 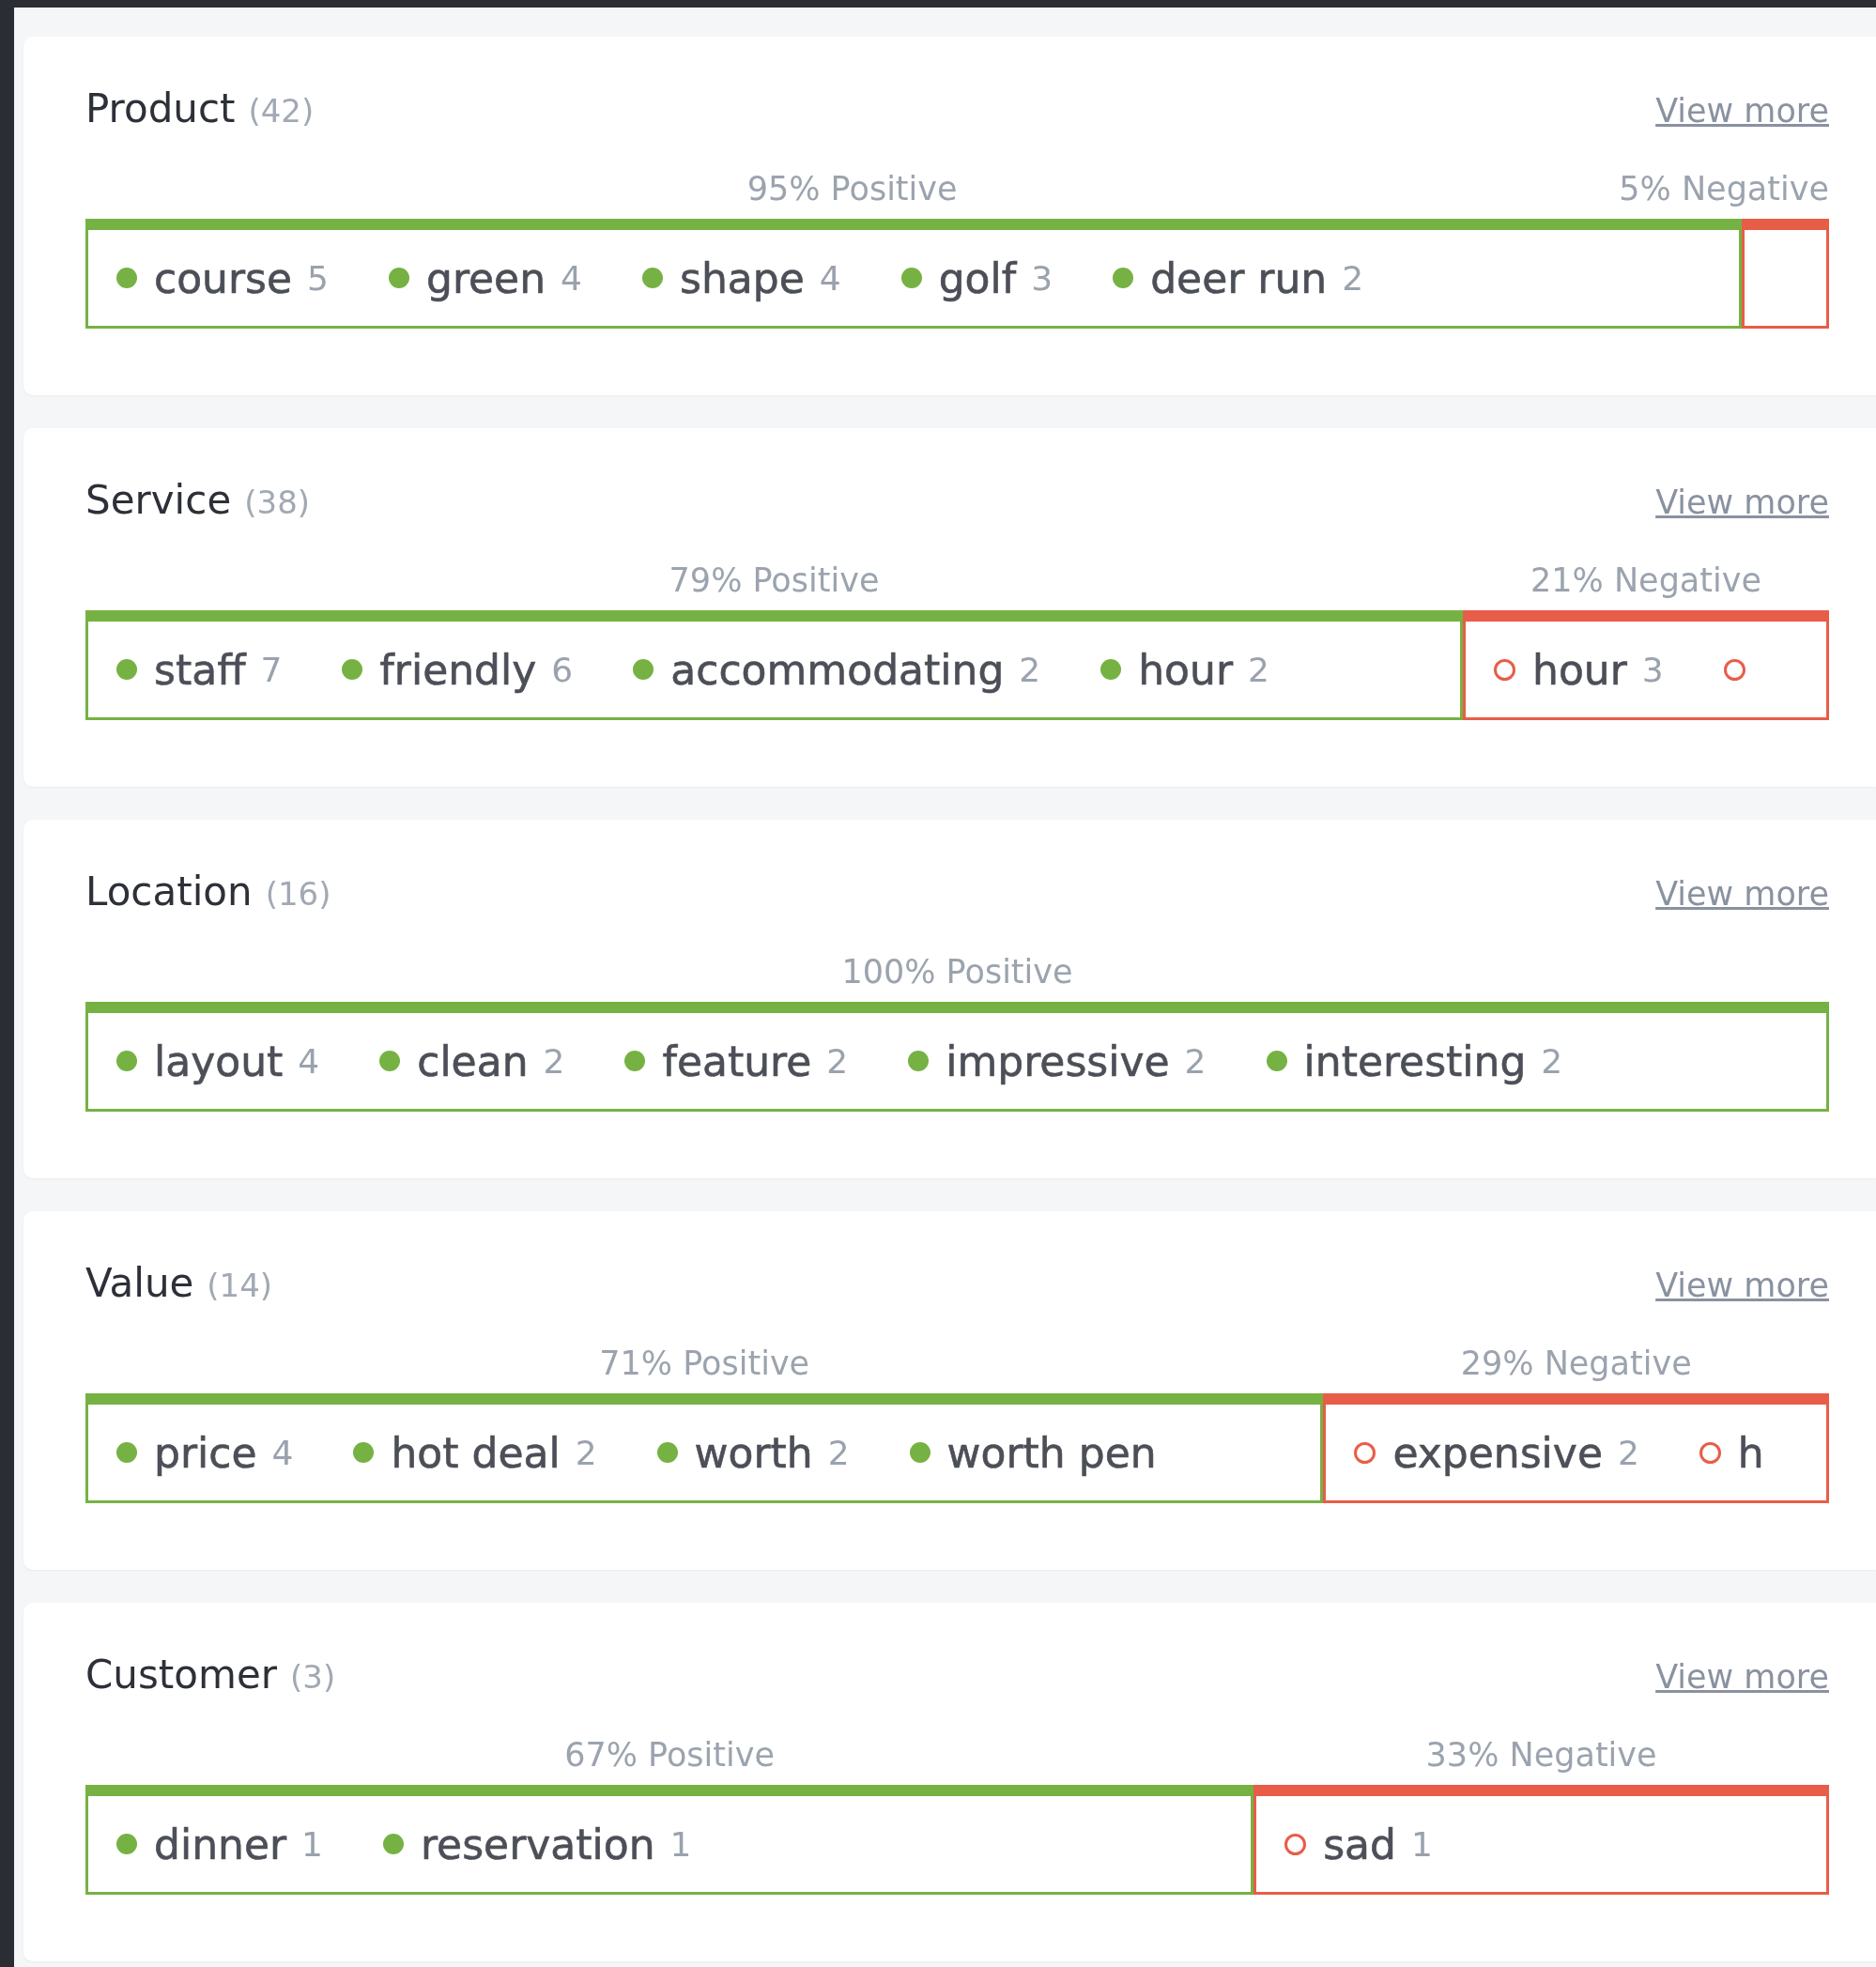 I want to click on keyword: accommodating, so click(x=837, y=669).